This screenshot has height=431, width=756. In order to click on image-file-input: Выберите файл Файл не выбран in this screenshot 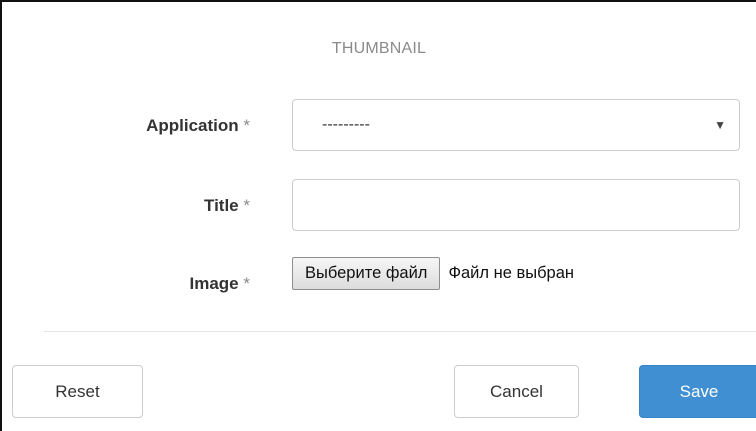, I will do `click(433, 273)`.